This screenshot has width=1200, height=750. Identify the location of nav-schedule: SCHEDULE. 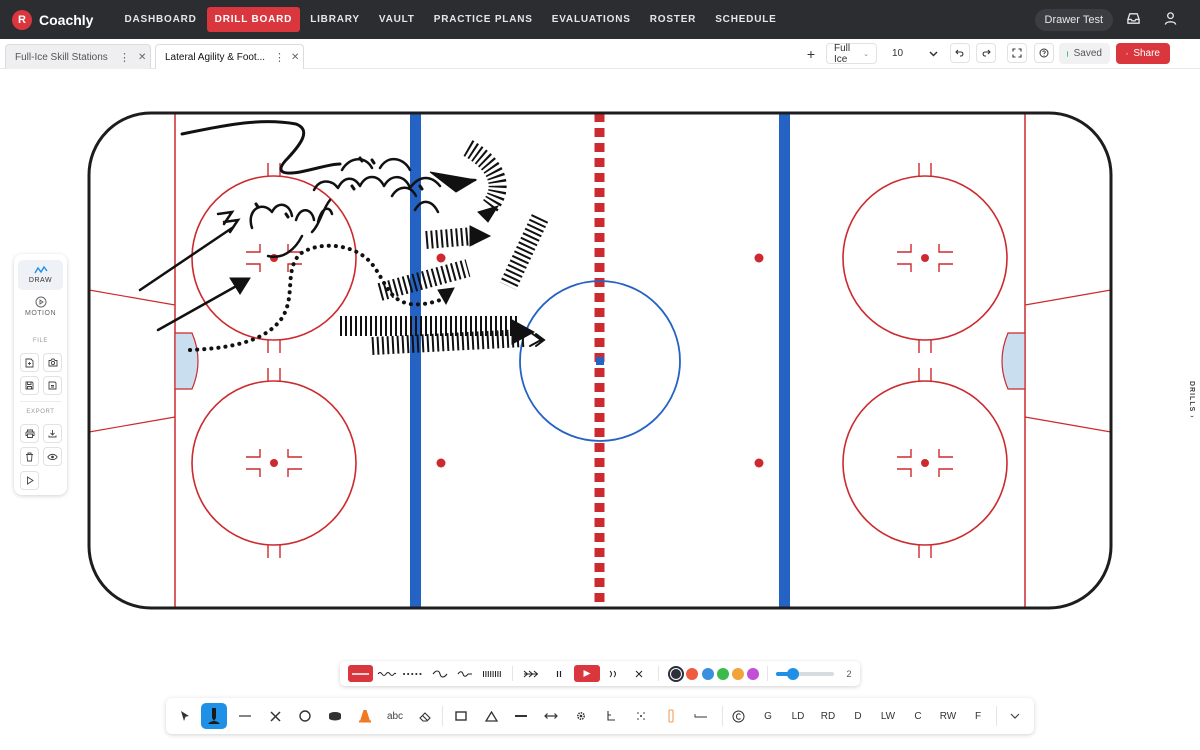
(745, 19).